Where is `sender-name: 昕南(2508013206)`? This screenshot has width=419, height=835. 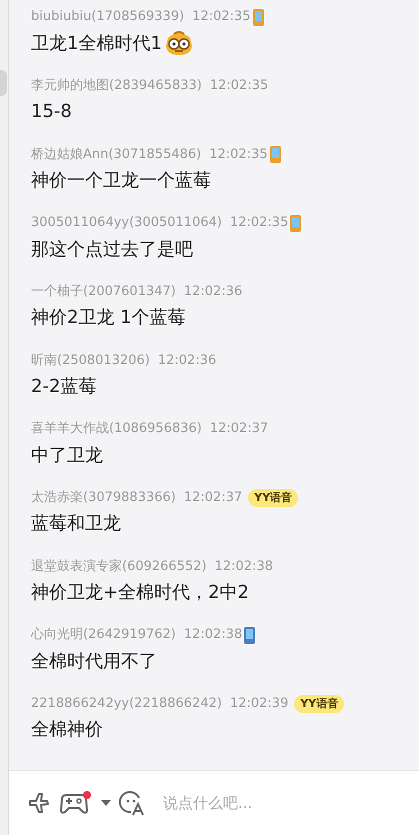
sender-name: 昕南(2508013206) is located at coordinates (90, 361).